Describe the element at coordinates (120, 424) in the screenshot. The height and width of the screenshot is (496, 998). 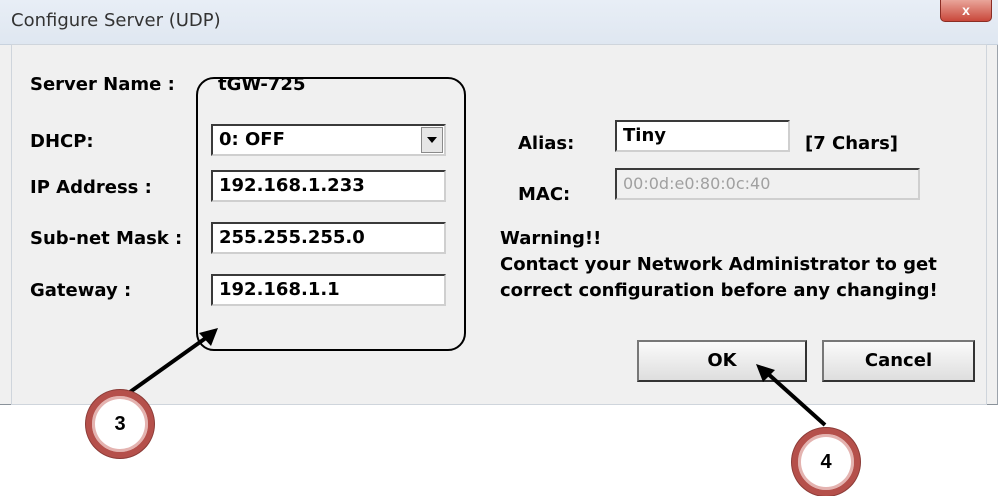
I see `step-3-callout: 3` at that location.